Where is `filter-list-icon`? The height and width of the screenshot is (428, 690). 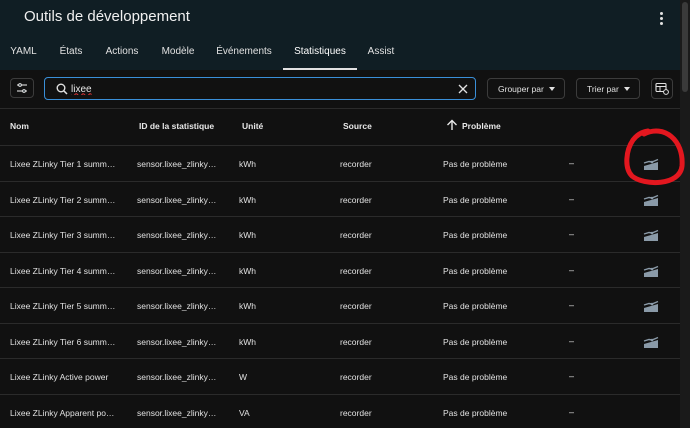
filter-list-icon is located at coordinates (22, 88).